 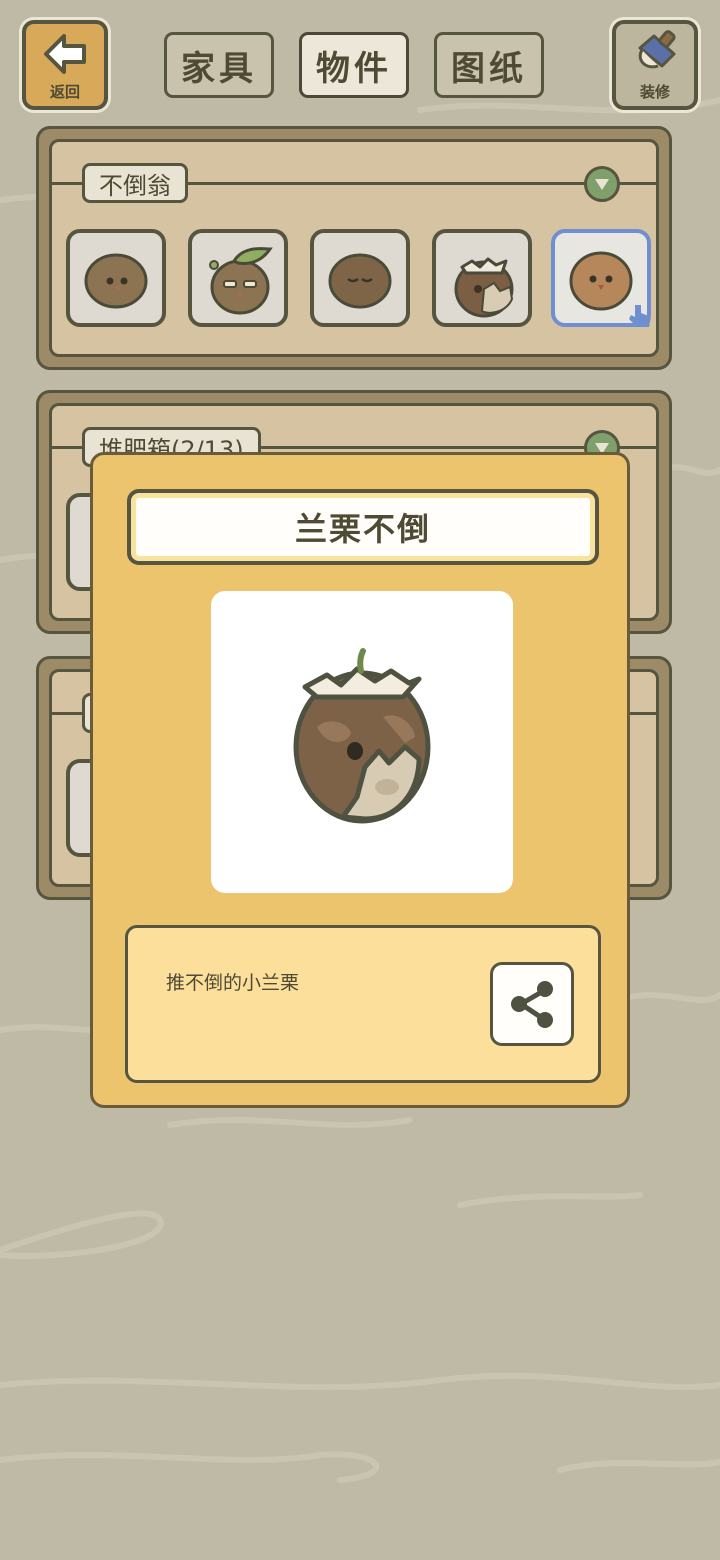 I want to click on description-box: 推不倒的小兰栗, so click(x=363, y=1004).